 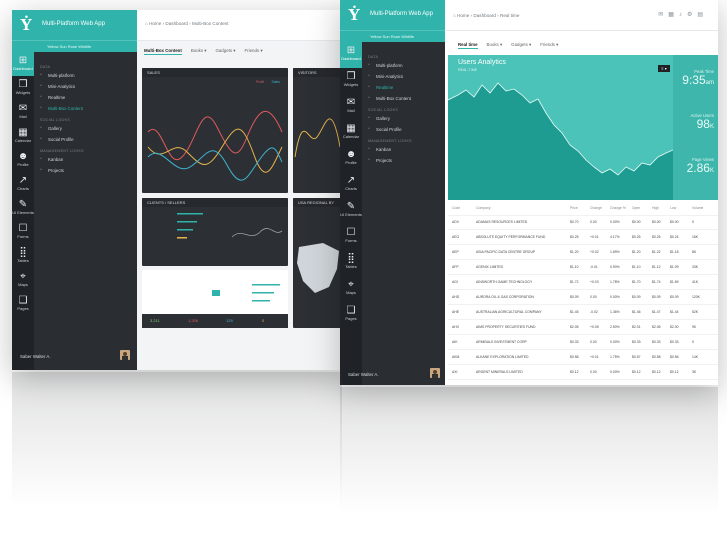 What do you see at coordinates (215, 145) in the screenshot?
I see `sales-line-chart` at bounding box center [215, 145].